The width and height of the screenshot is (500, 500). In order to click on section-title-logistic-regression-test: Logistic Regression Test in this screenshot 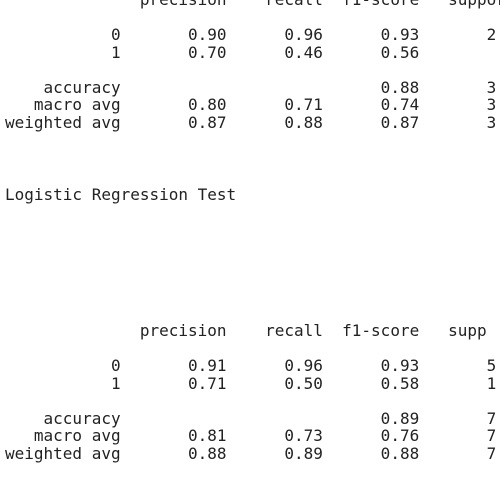, I will do `click(121, 194)`.